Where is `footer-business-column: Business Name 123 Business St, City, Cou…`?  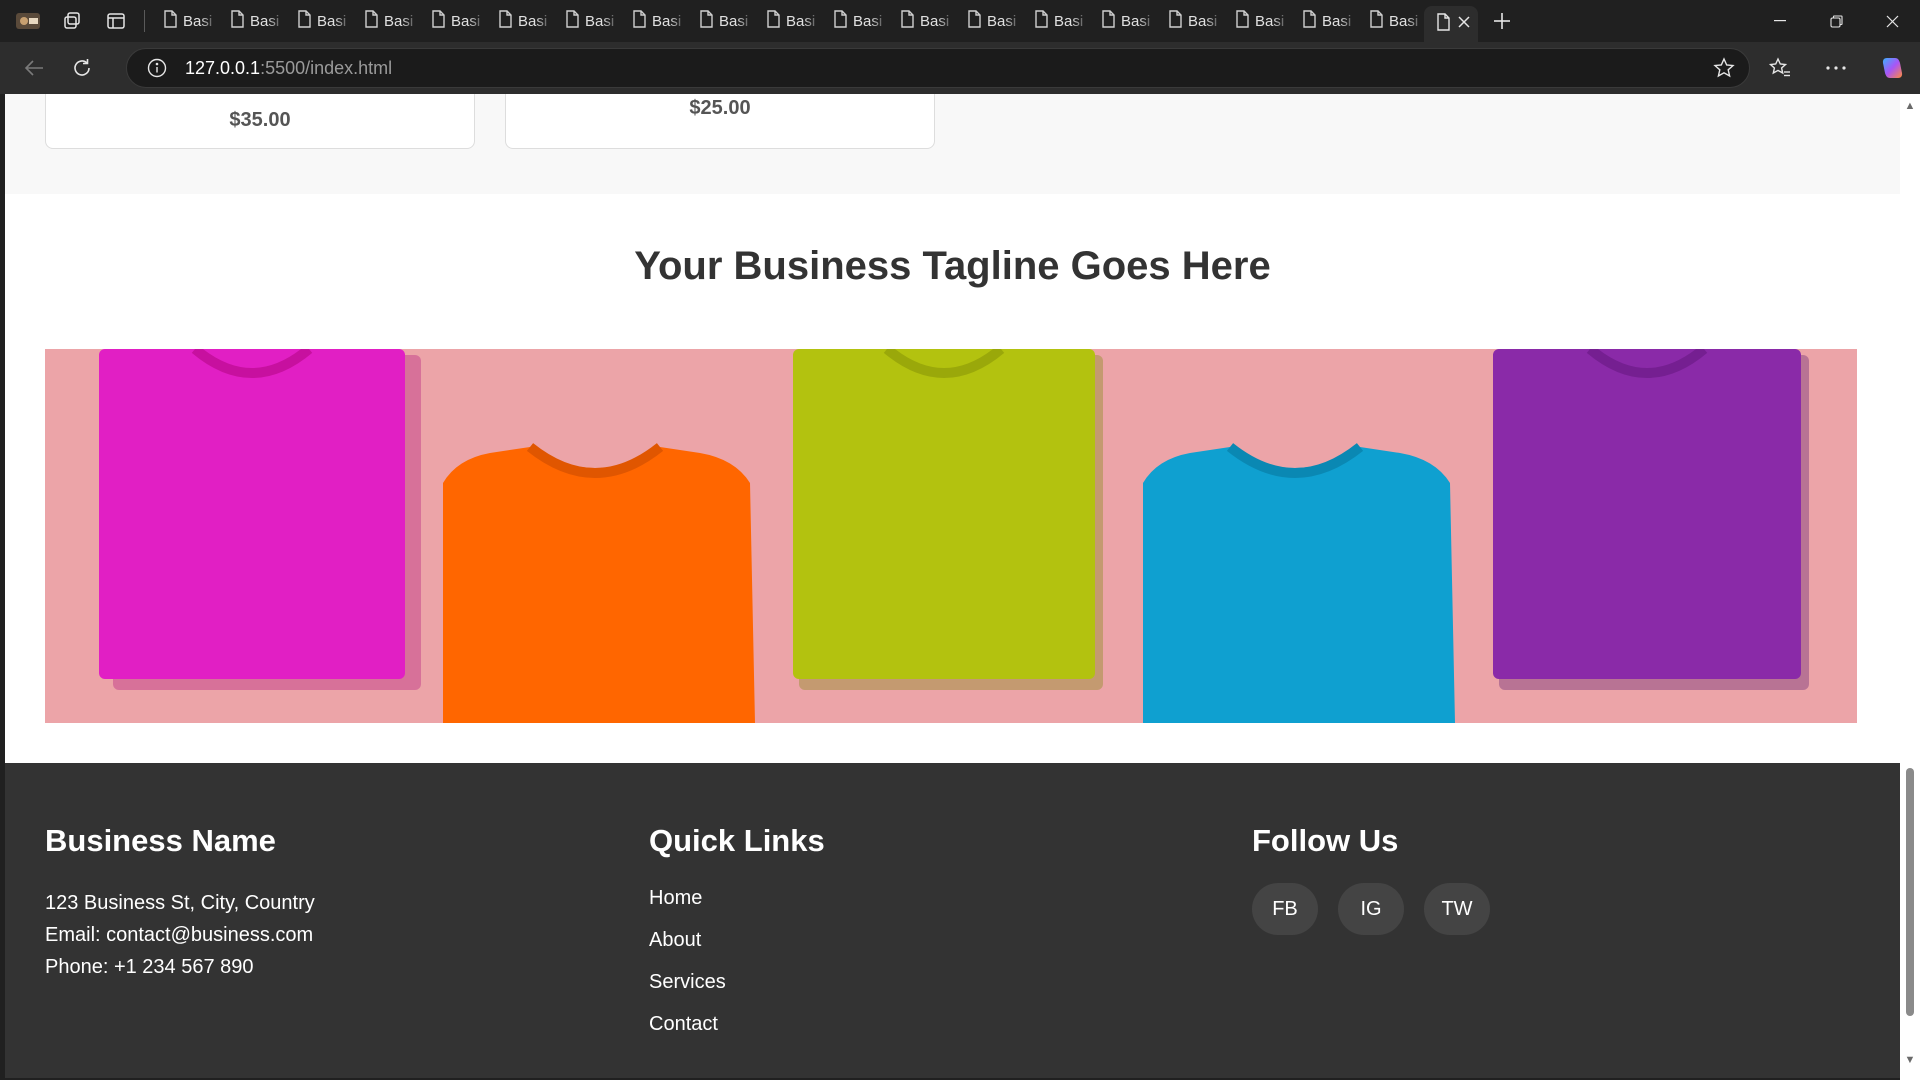 footer-business-column: Business Name 123 Business St, City, Cou… is located at coordinates (180, 903).